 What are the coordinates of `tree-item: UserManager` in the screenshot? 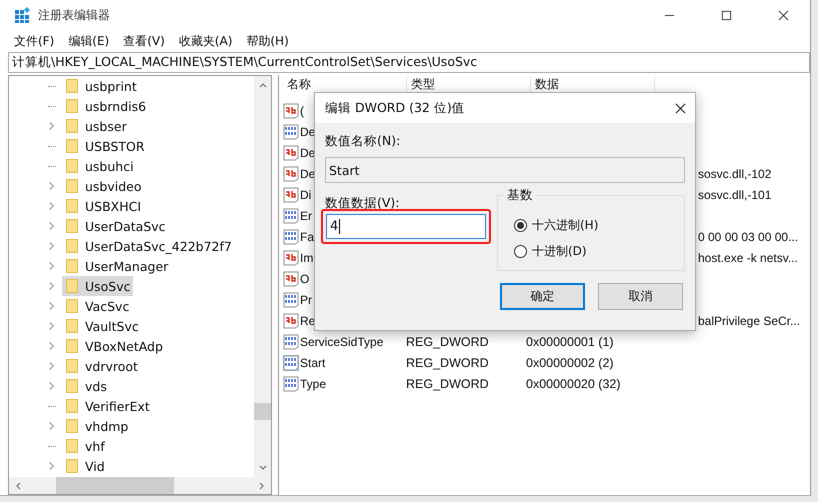 It's located at (116, 266).